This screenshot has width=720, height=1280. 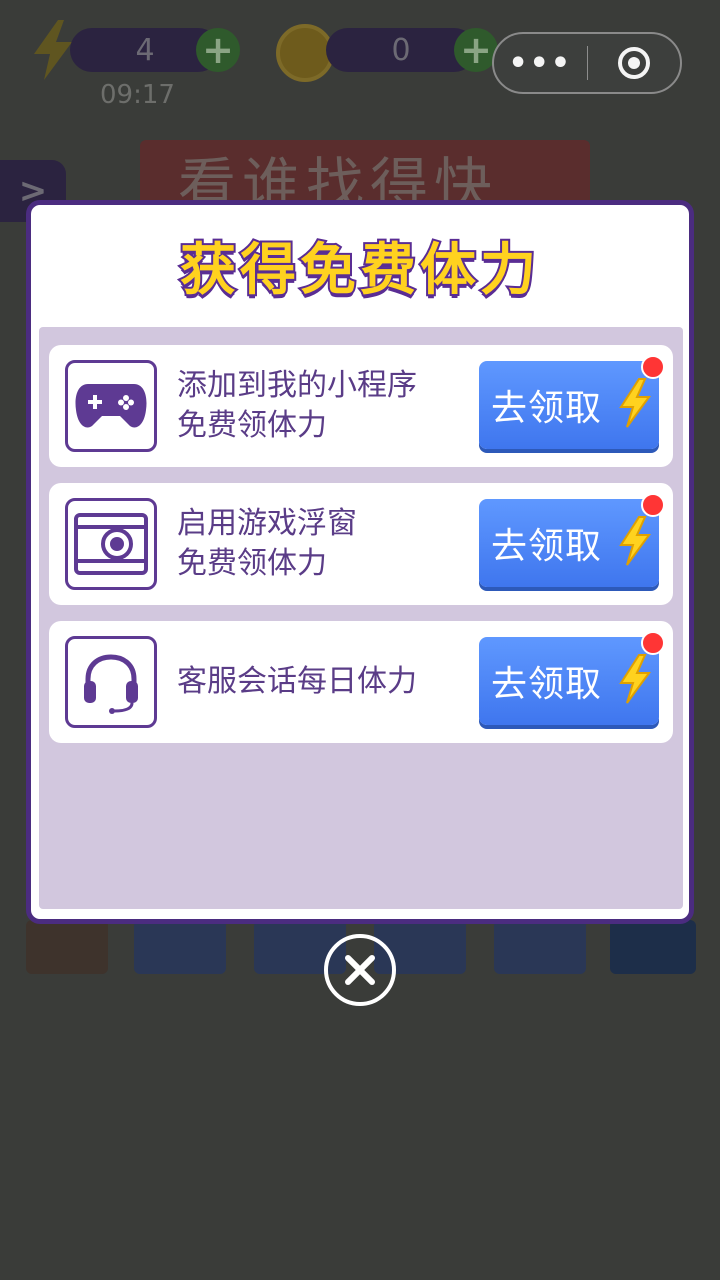 I want to click on reward-row-floating-window: 启用游戏浮窗 免费领体力 去领取, so click(x=361, y=544).